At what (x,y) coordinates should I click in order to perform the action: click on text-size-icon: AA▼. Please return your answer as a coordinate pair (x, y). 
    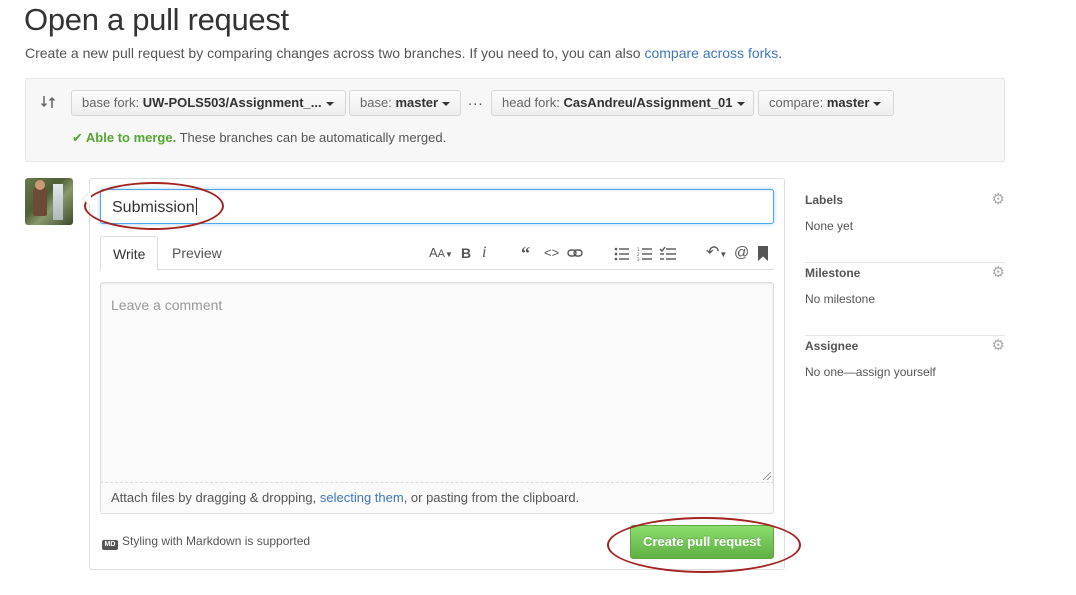
    Looking at the image, I should click on (441, 254).